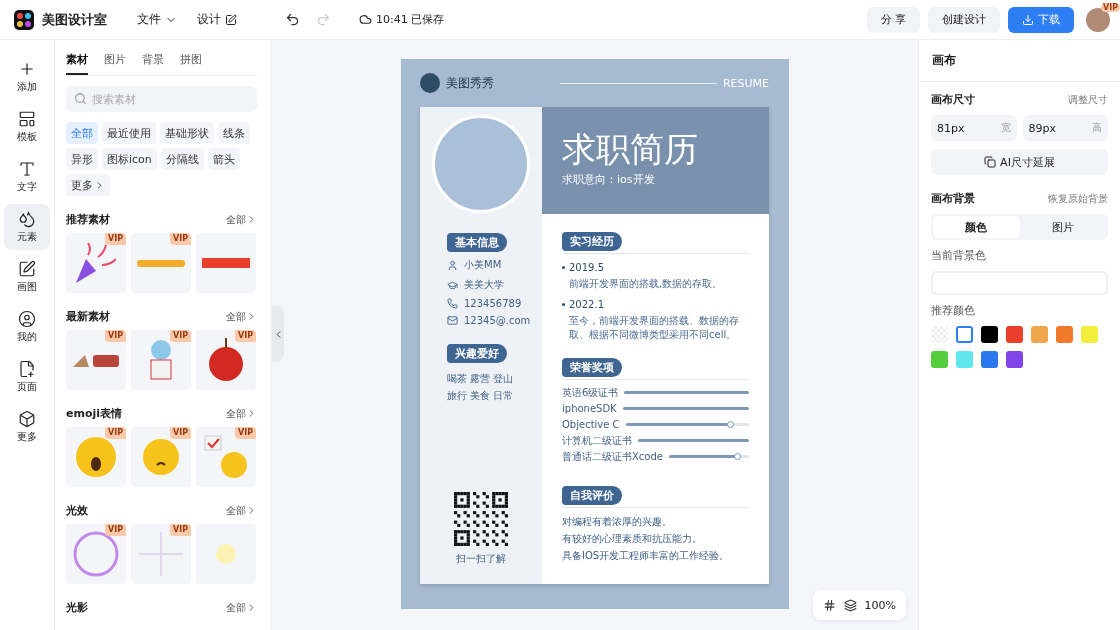  Describe the element at coordinates (278, 334) in the screenshot. I see `collapse-handle` at that location.